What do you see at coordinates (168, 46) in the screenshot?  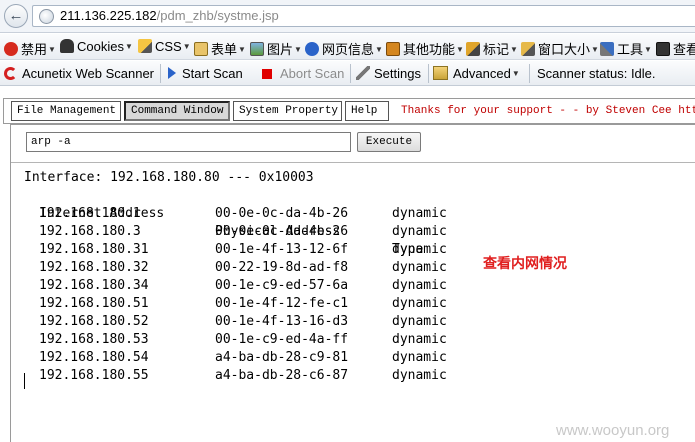 I see `toolbar-css-label: CSS` at bounding box center [168, 46].